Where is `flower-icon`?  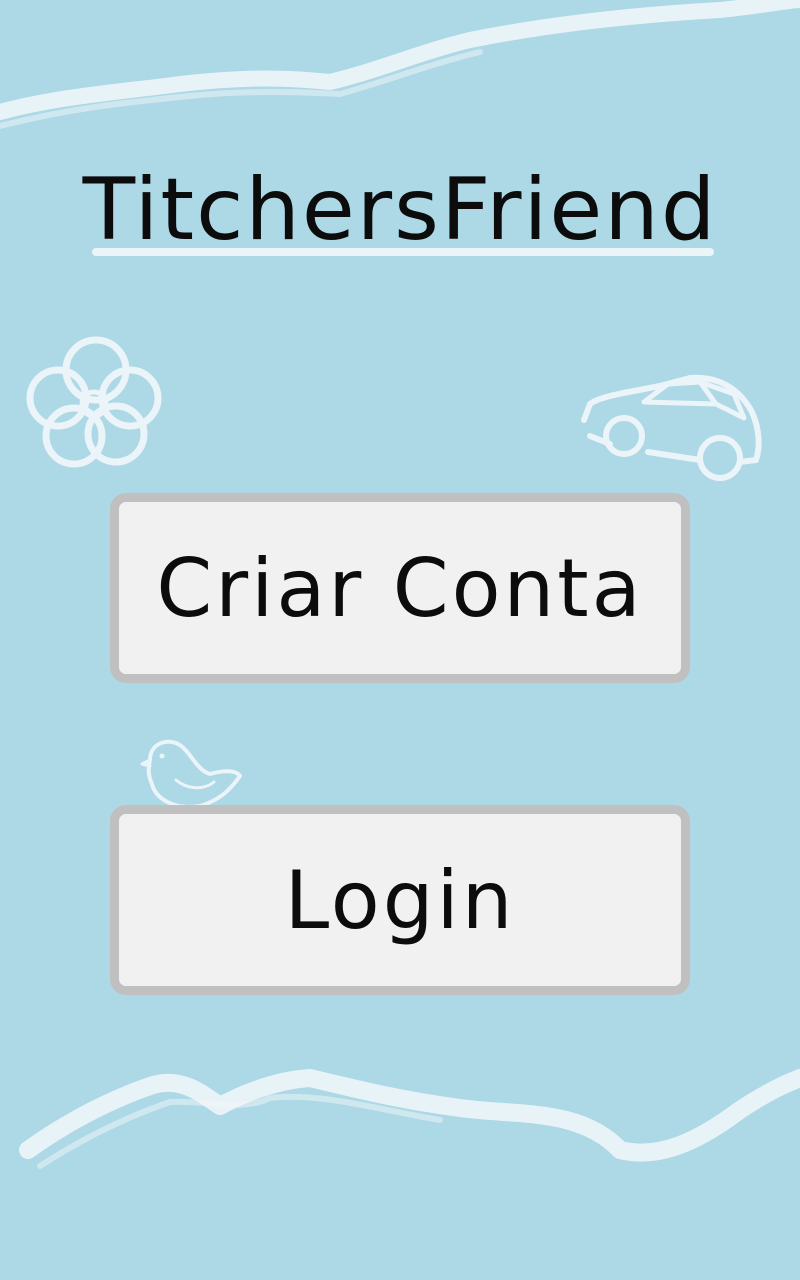 flower-icon is located at coordinates (94, 402).